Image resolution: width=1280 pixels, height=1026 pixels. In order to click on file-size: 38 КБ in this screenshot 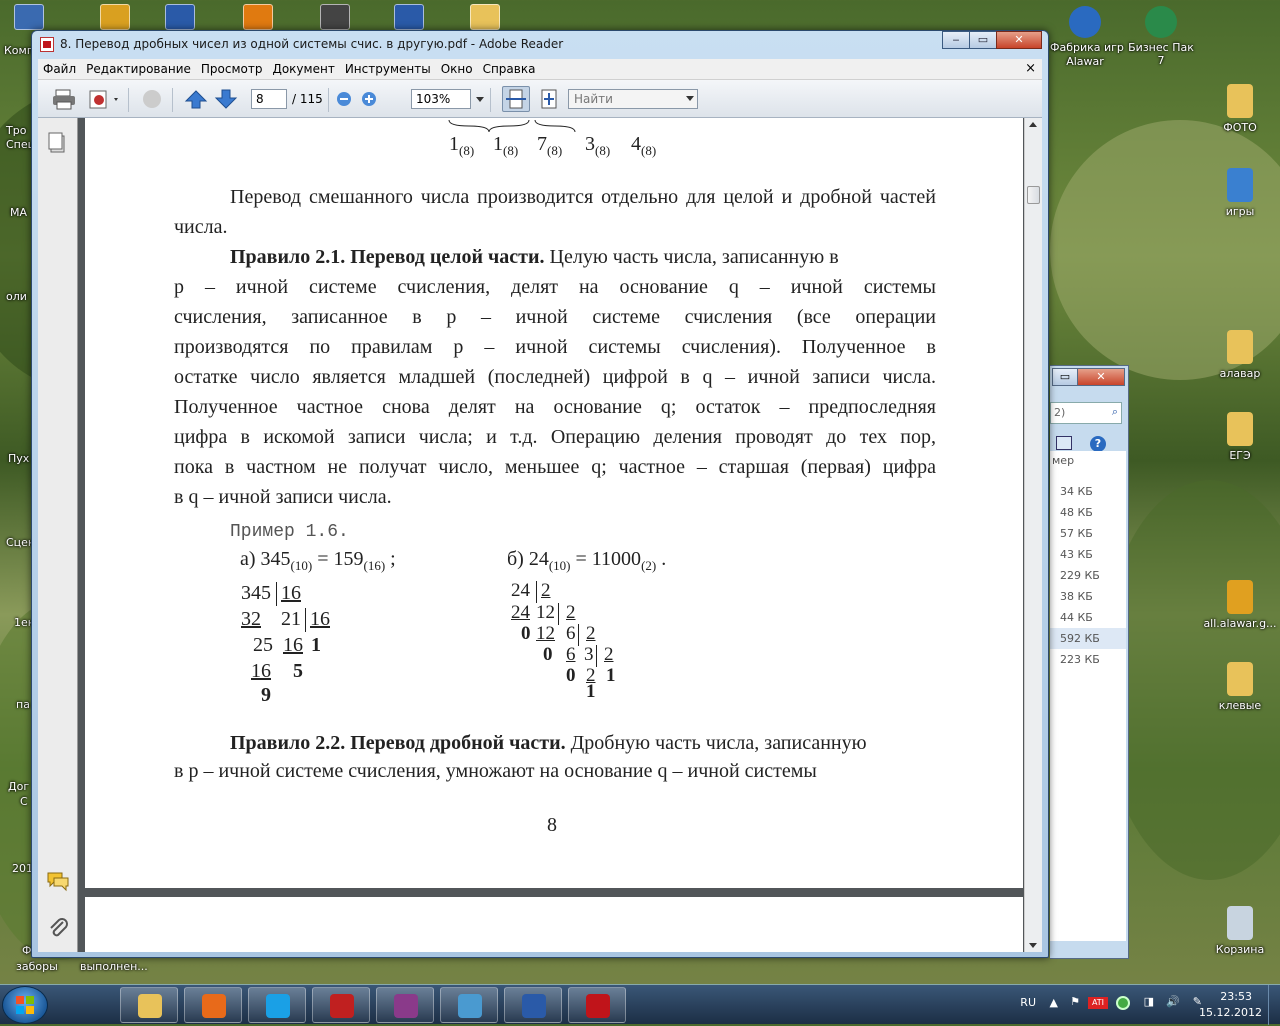, I will do `click(1088, 596)`.